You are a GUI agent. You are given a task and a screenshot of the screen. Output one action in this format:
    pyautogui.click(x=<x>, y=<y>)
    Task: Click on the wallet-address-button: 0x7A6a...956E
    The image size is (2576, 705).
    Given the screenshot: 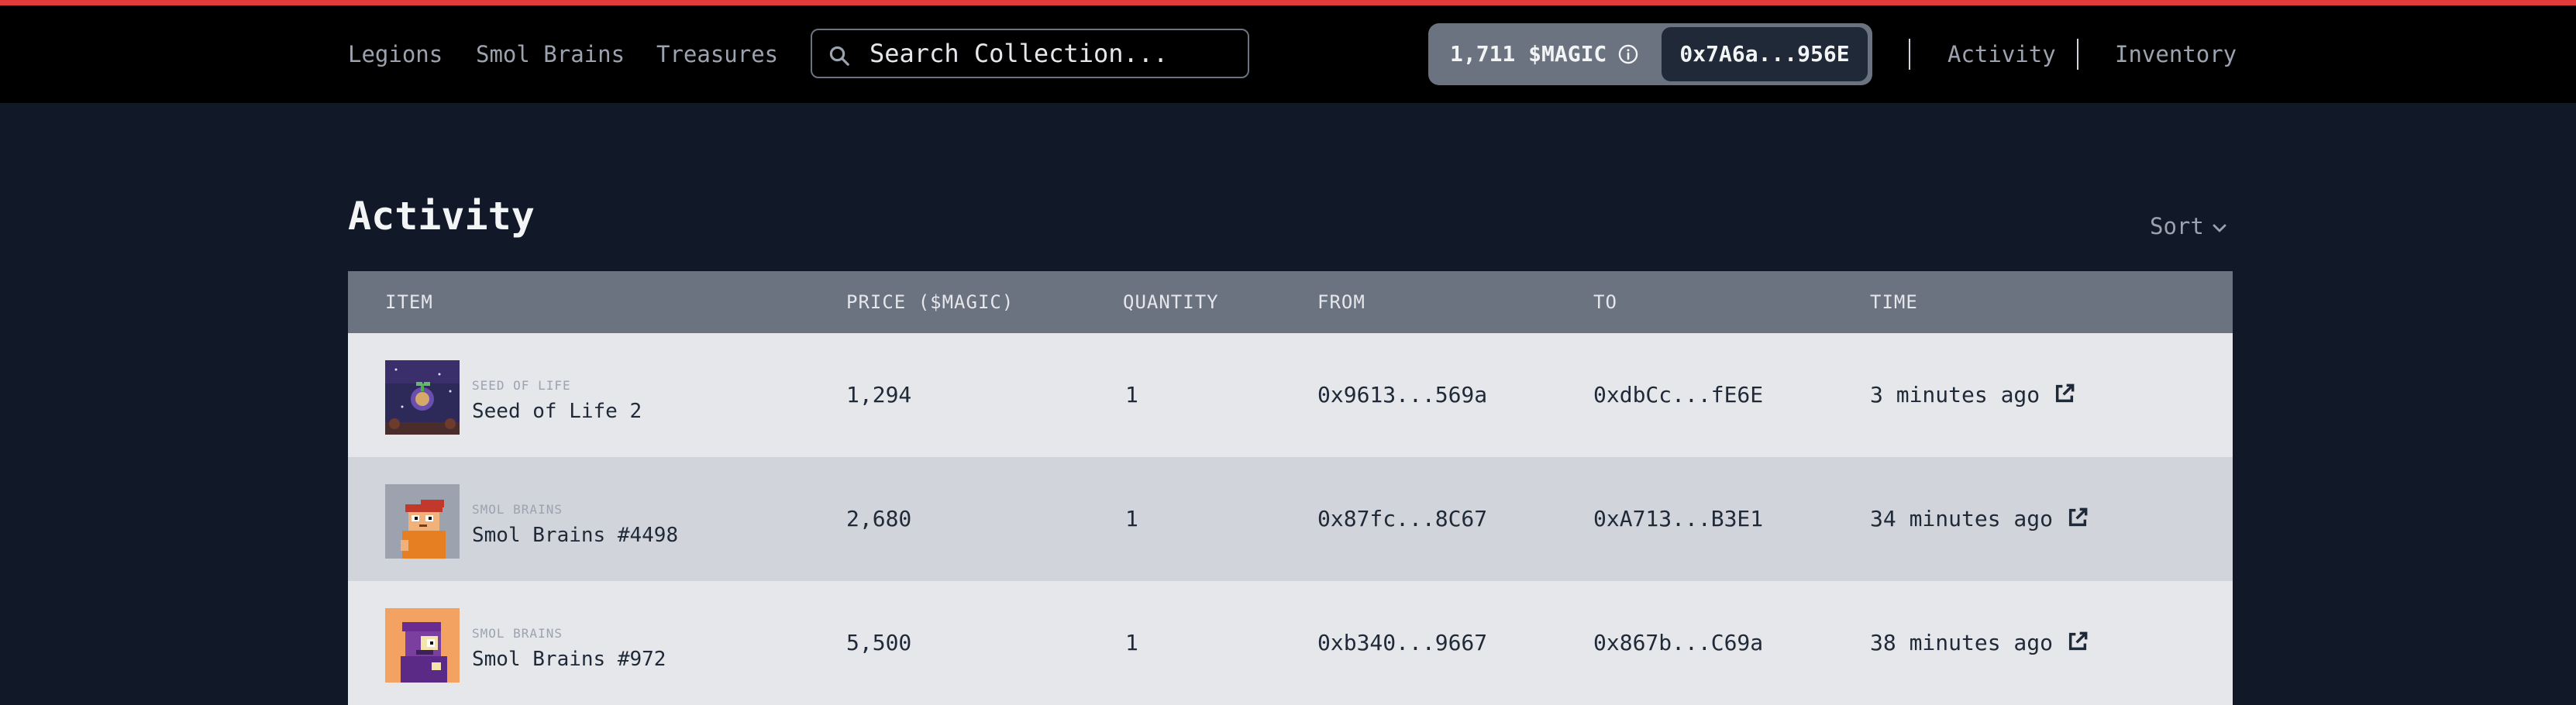 What is the action you would take?
    pyautogui.click(x=1765, y=54)
    